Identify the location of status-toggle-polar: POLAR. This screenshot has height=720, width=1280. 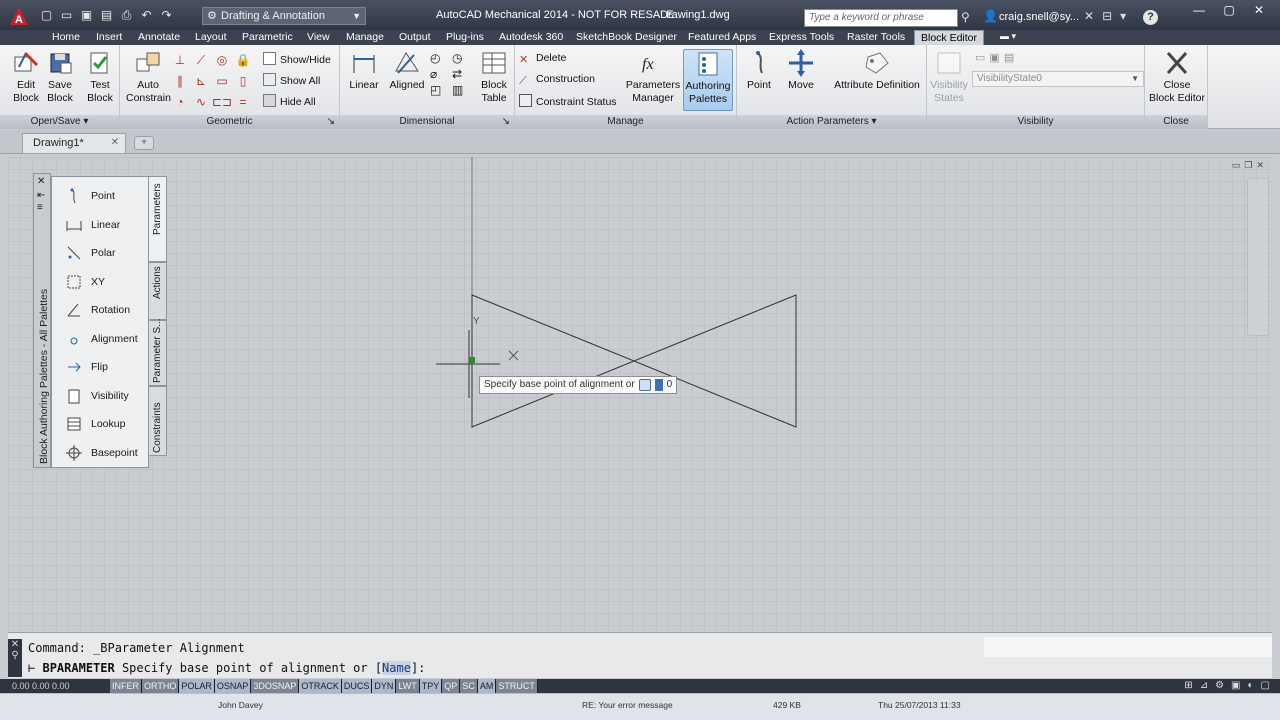
(197, 686).